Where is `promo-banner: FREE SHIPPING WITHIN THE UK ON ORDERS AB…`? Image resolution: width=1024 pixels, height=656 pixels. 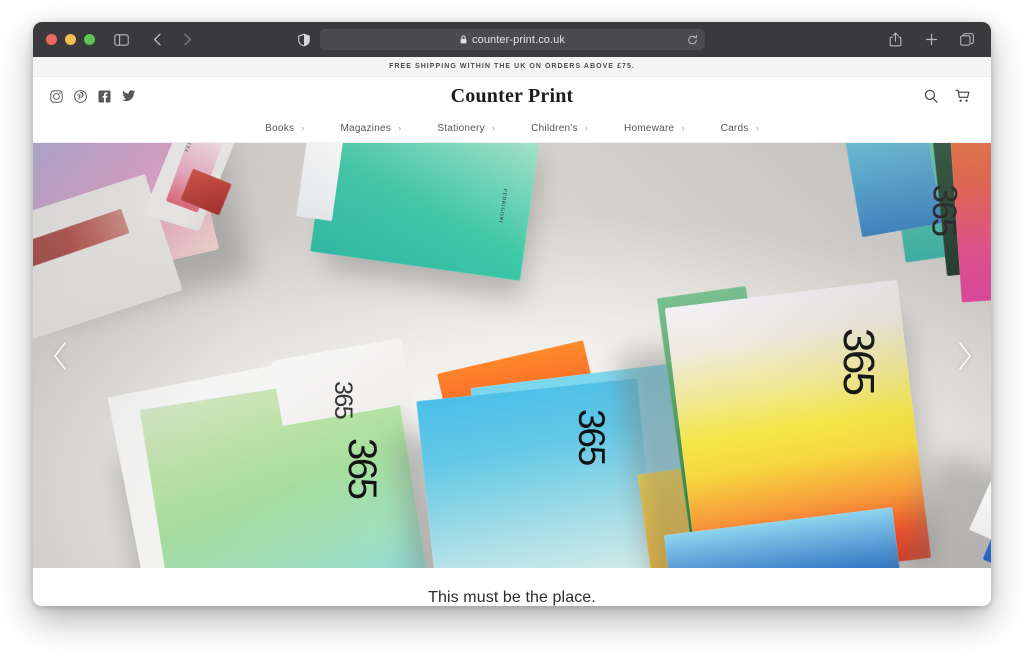 promo-banner: FREE SHIPPING WITHIN THE UK ON ORDERS AB… is located at coordinates (512, 67).